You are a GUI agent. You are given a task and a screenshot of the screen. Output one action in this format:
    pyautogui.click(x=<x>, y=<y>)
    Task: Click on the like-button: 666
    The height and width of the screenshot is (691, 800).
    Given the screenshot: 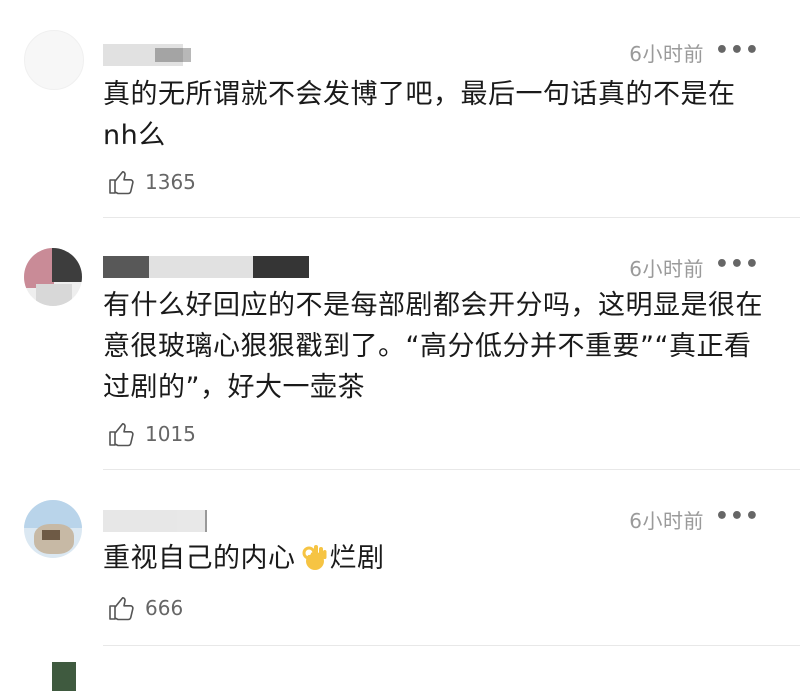 What is the action you would take?
    pyautogui.click(x=145, y=608)
    